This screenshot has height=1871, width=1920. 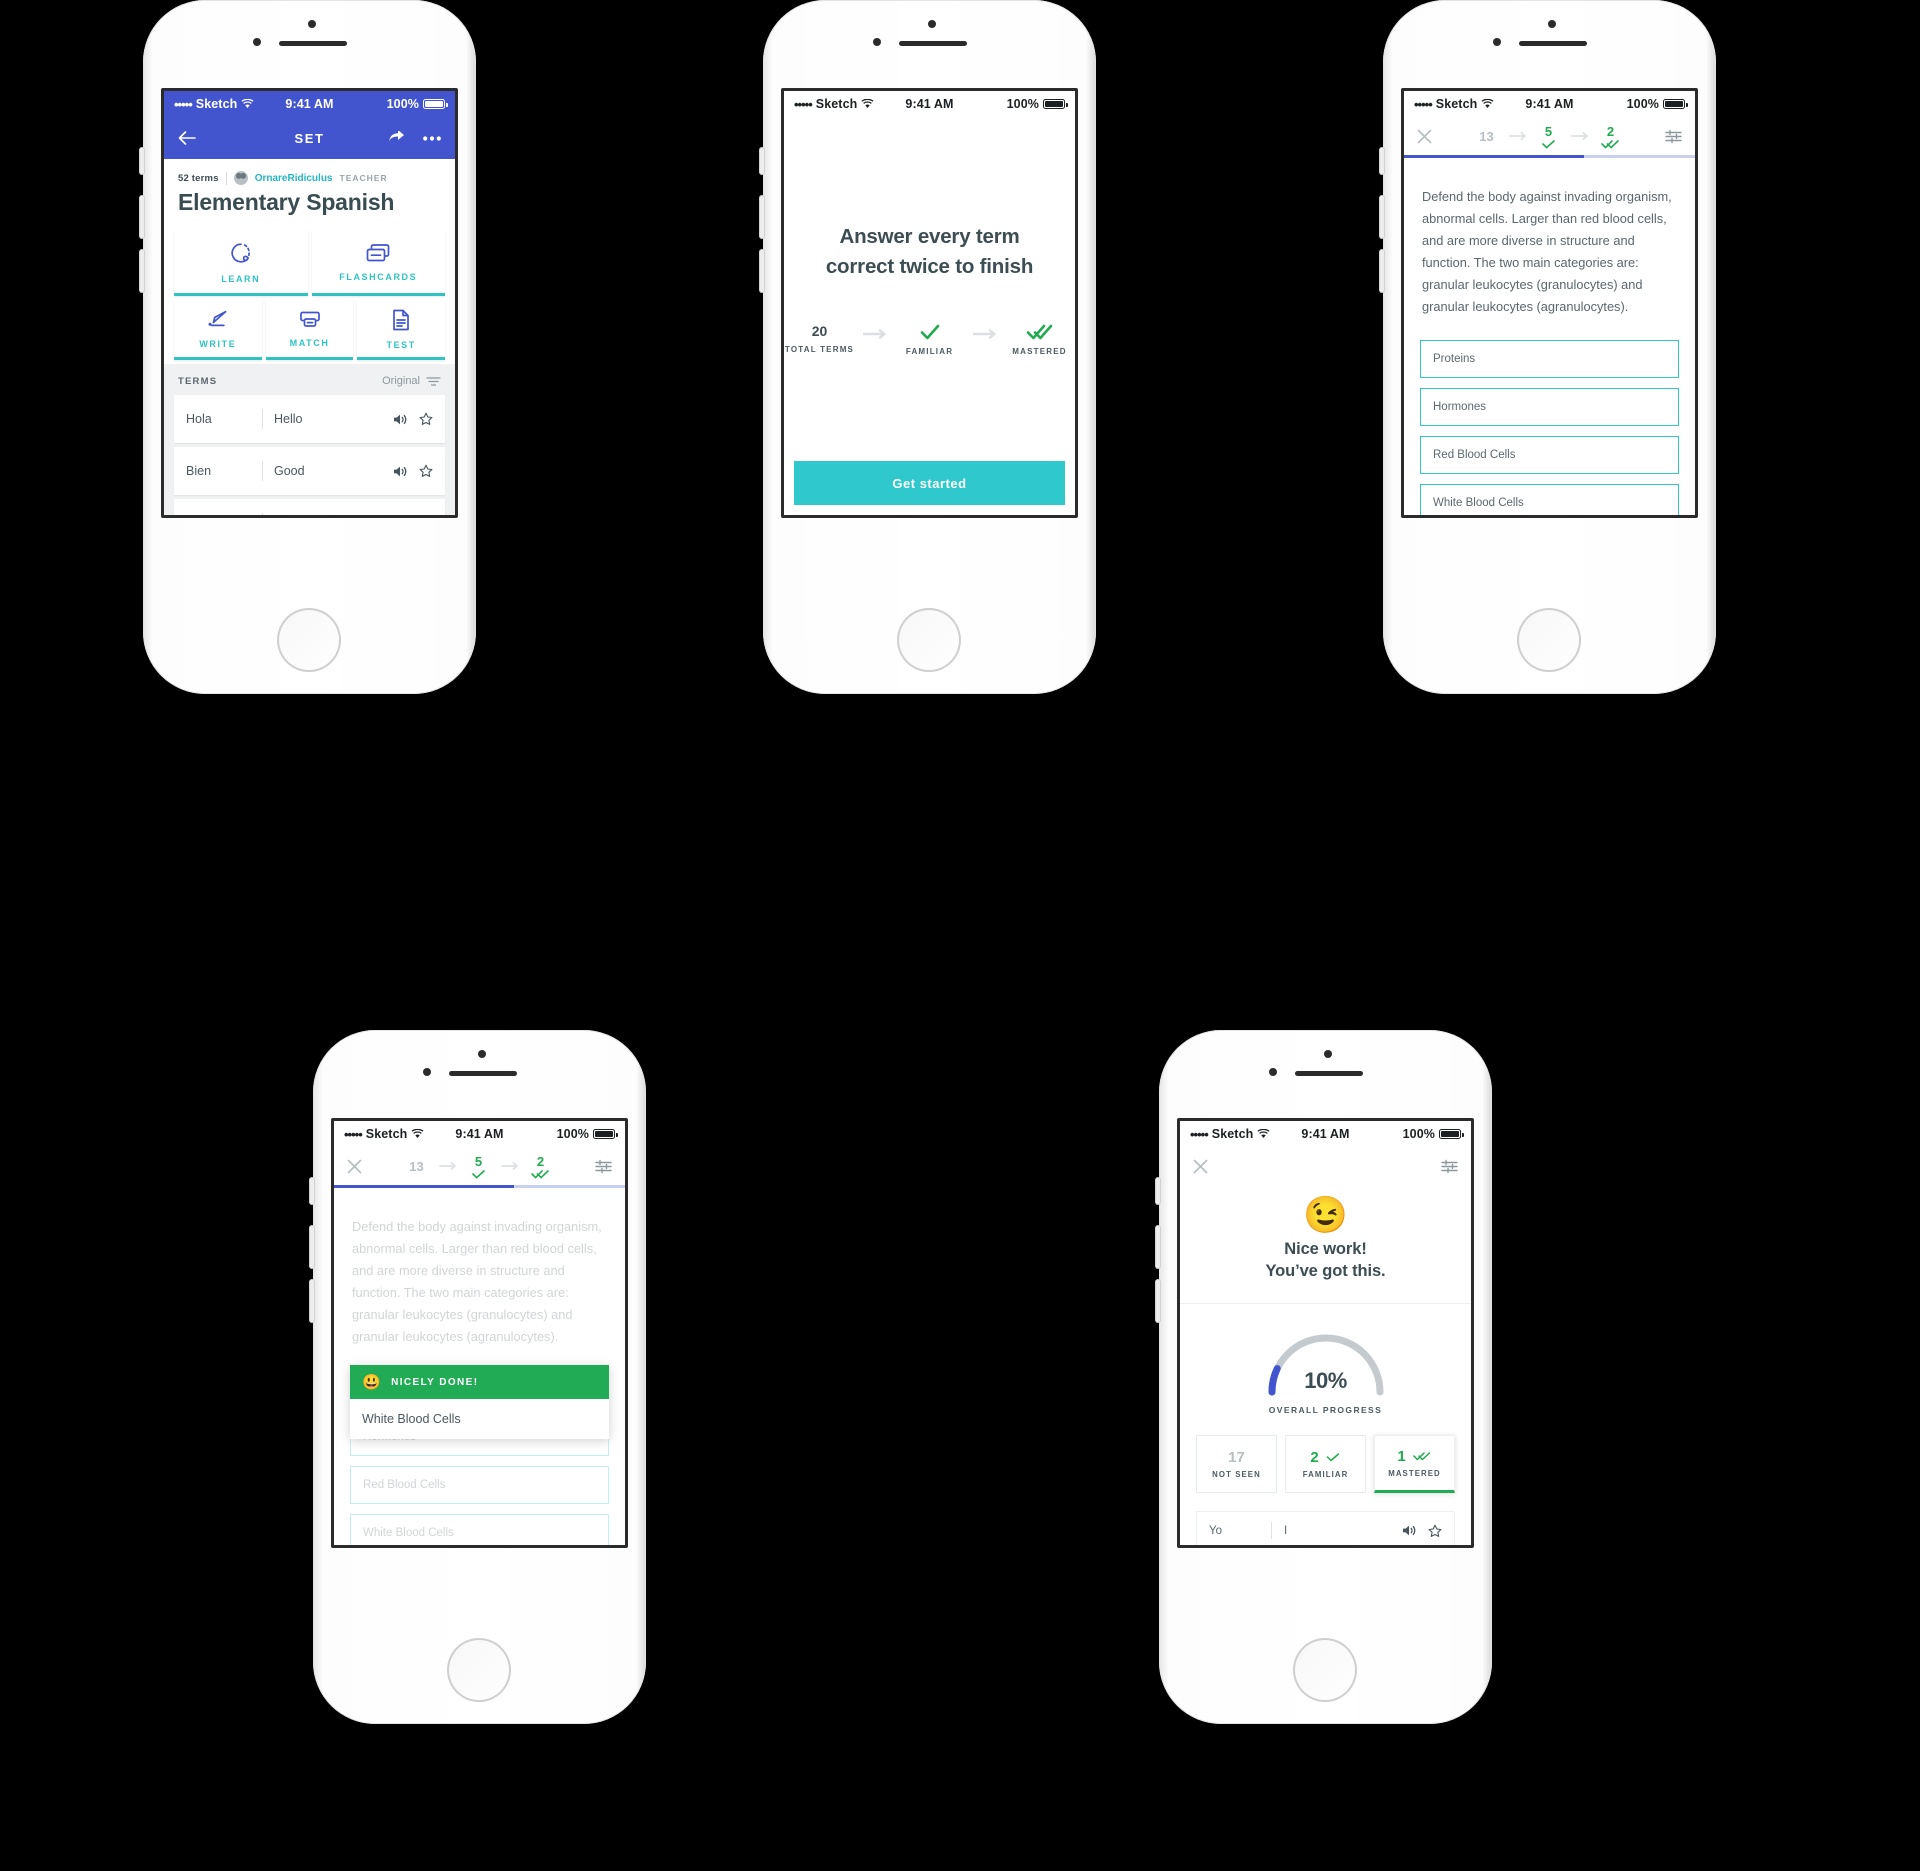 What do you see at coordinates (1037, 339) in the screenshot?
I see `intro-step-mastered: MASTERED` at bounding box center [1037, 339].